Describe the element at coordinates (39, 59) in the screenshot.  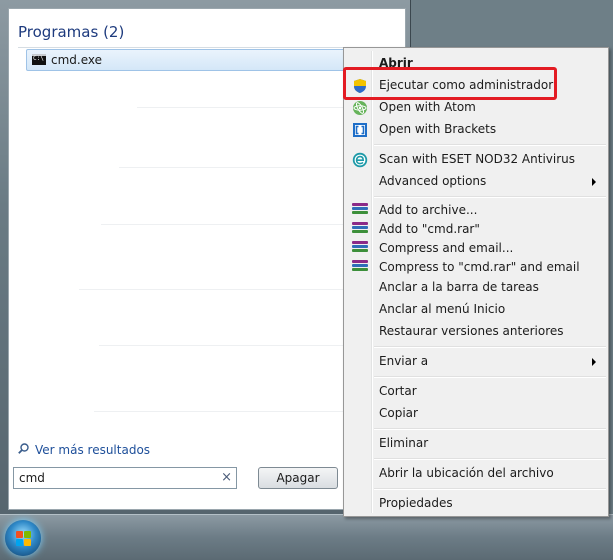
I see `cmd-icon` at that location.